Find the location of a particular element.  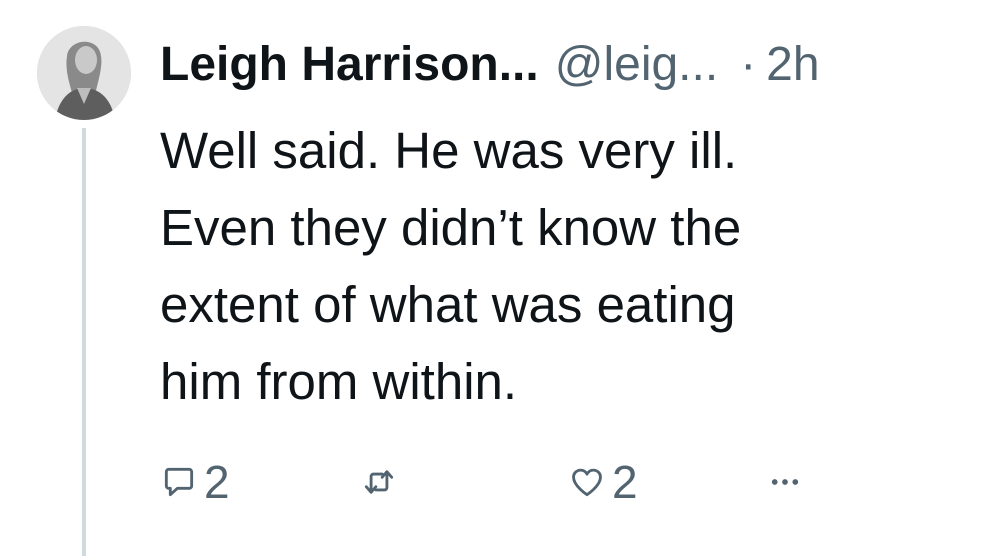

like-button: 2 is located at coordinates (603, 482).